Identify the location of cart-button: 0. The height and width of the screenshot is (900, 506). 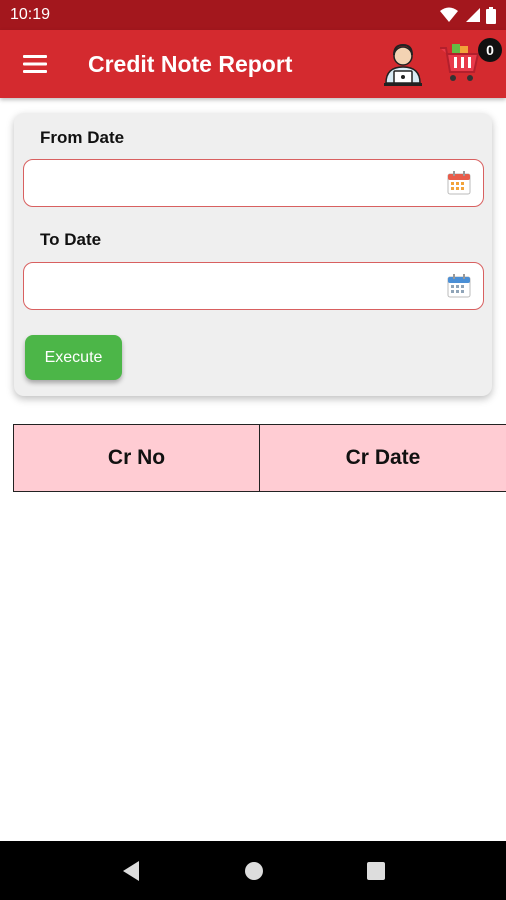
(471, 64).